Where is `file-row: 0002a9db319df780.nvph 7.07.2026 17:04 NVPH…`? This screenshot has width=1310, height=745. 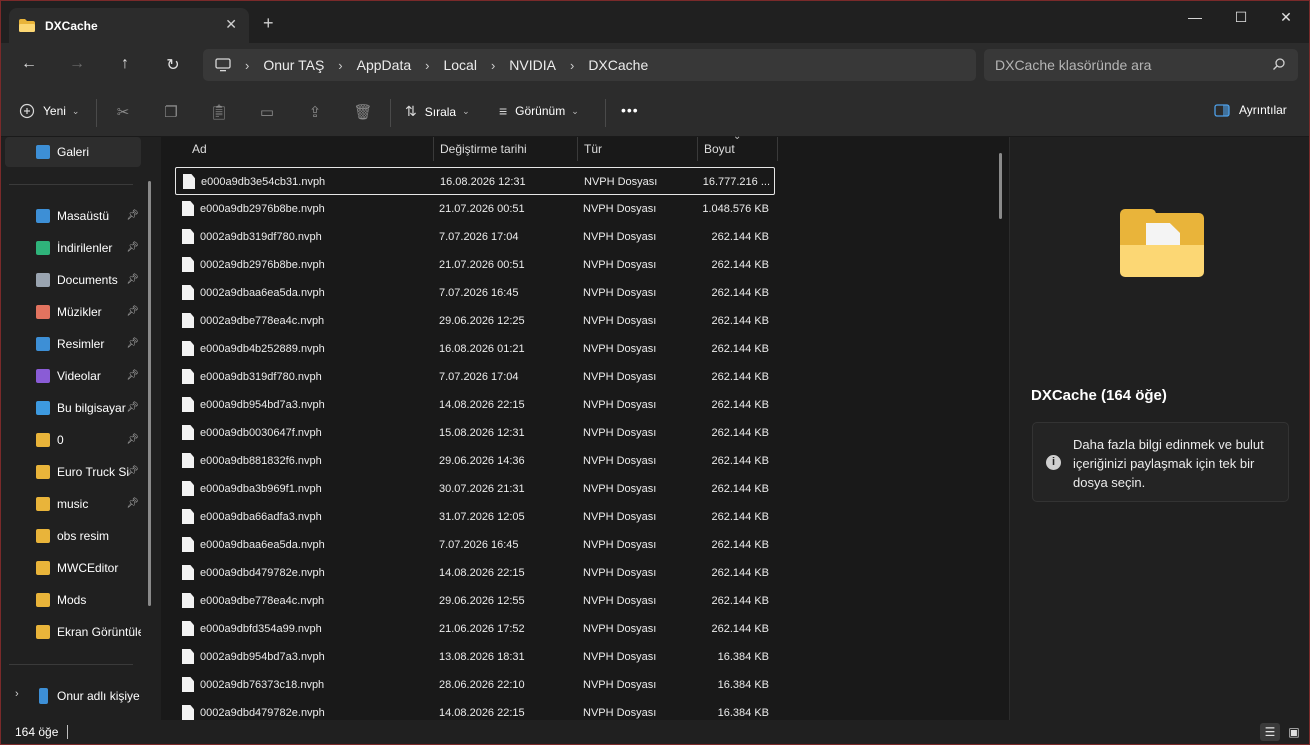
file-row: 0002a9db319df780.nvph 7.07.2026 17:04 NVPH… is located at coordinates (475, 237).